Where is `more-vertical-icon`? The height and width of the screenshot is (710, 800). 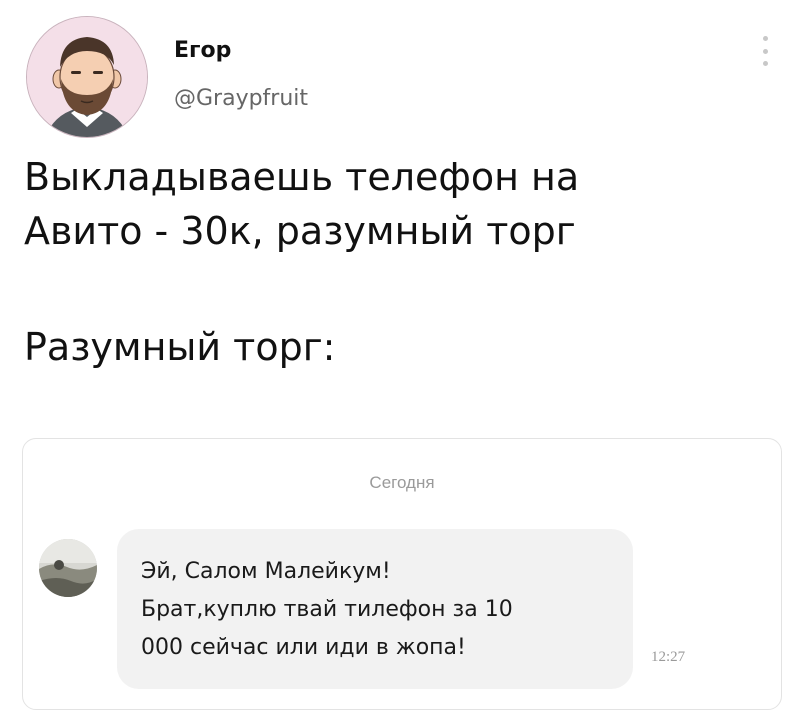 more-vertical-icon is located at coordinates (765, 51).